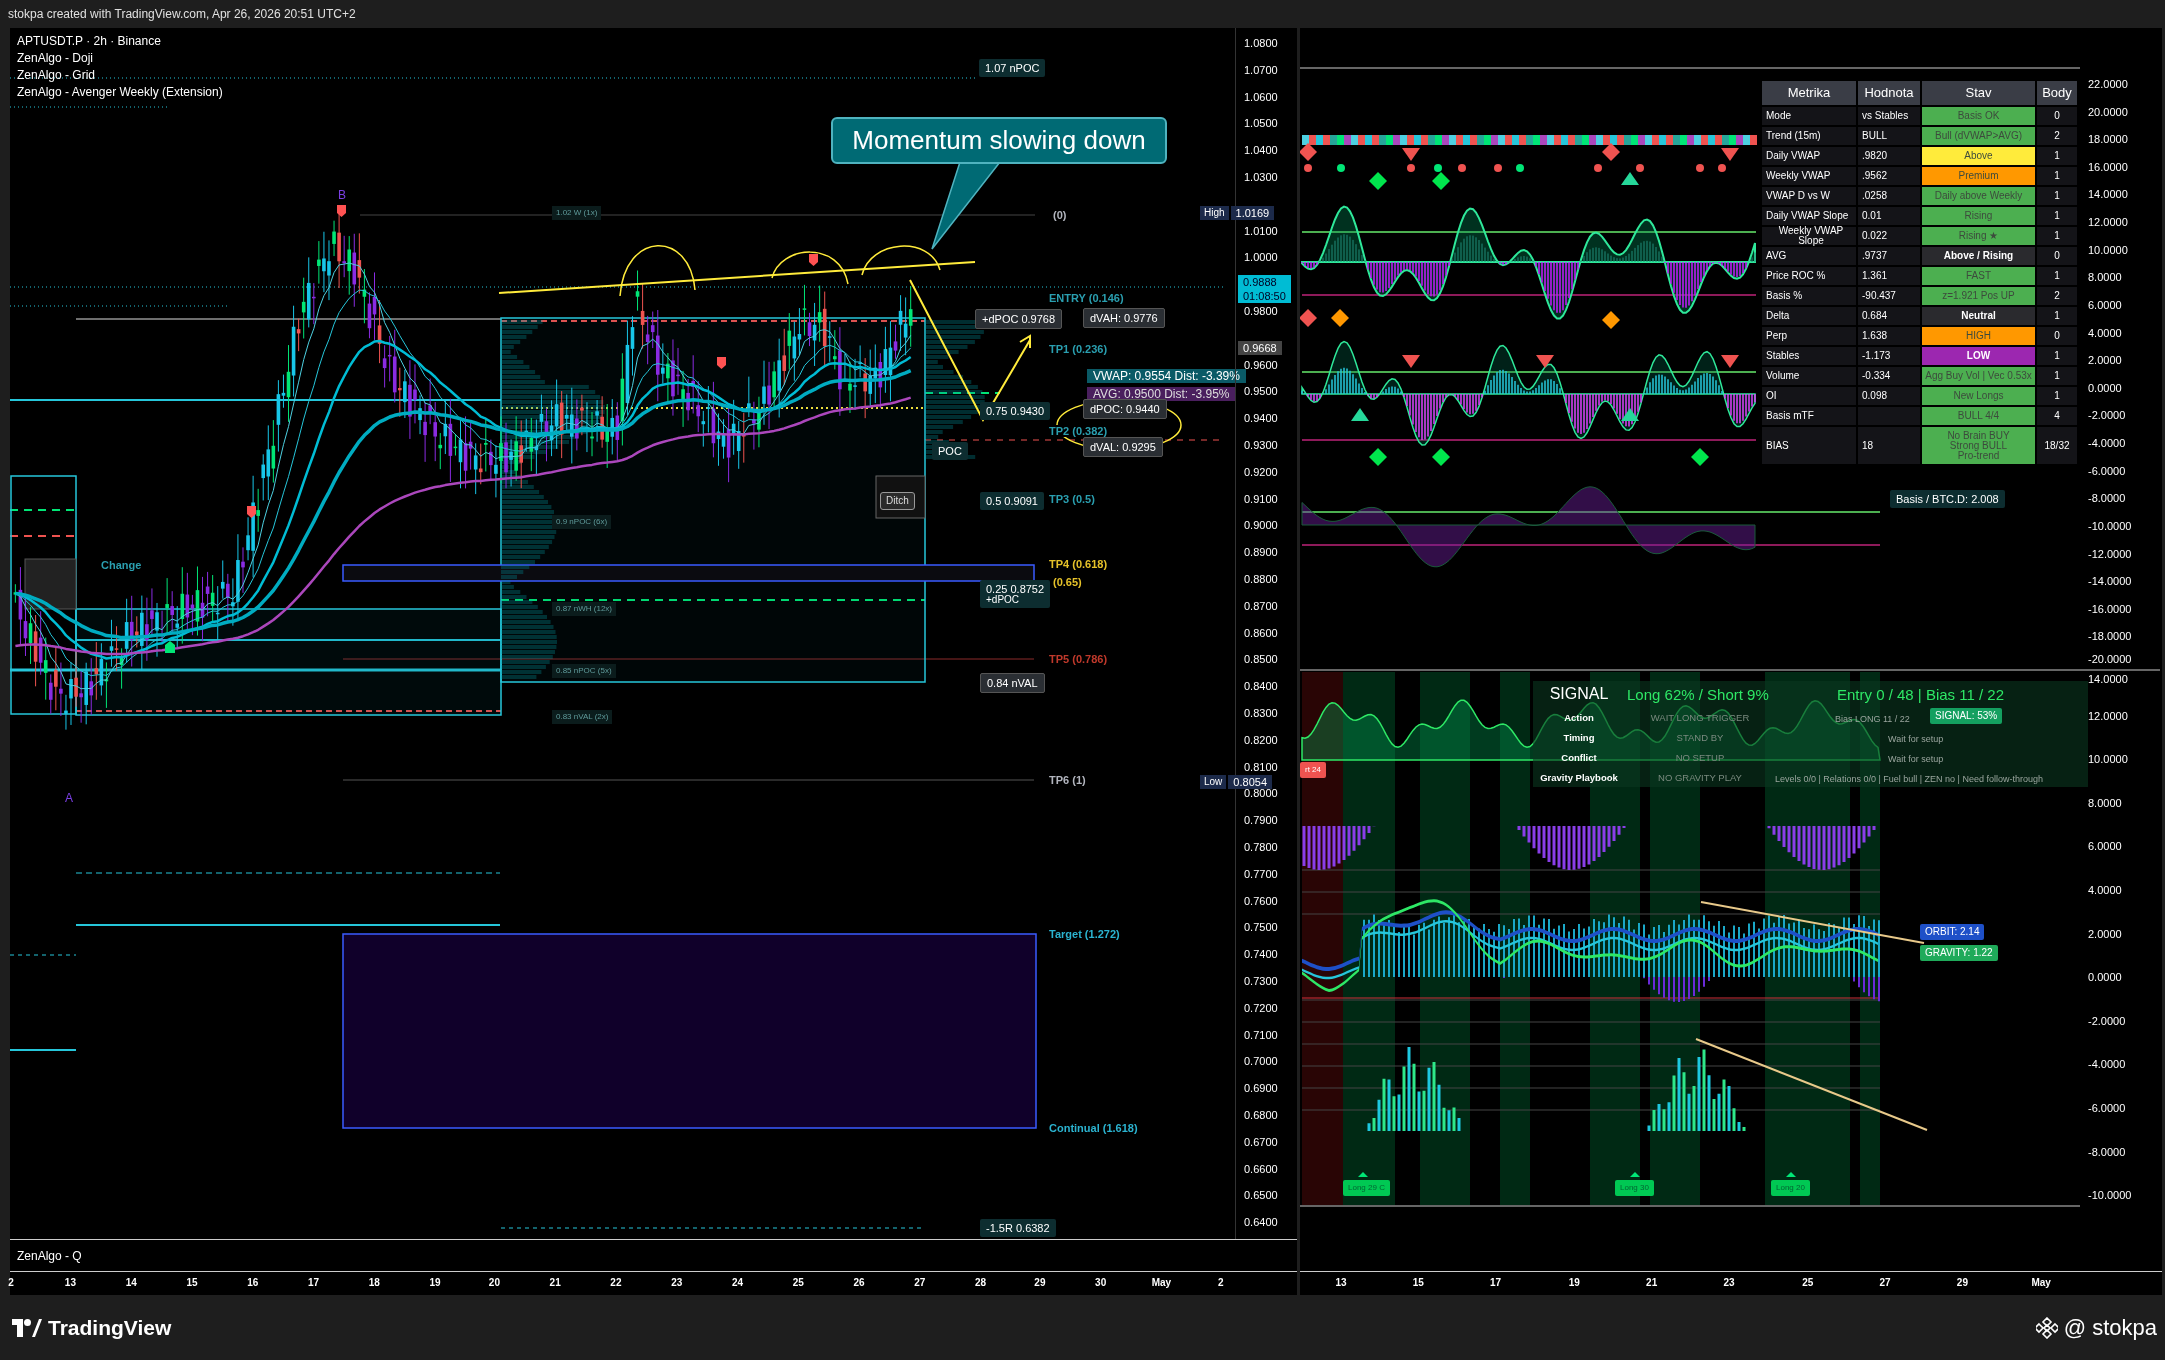 The width and height of the screenshot is (2165, 1360). I want to click on value-tick: -10.0000, so click(2110, 525).